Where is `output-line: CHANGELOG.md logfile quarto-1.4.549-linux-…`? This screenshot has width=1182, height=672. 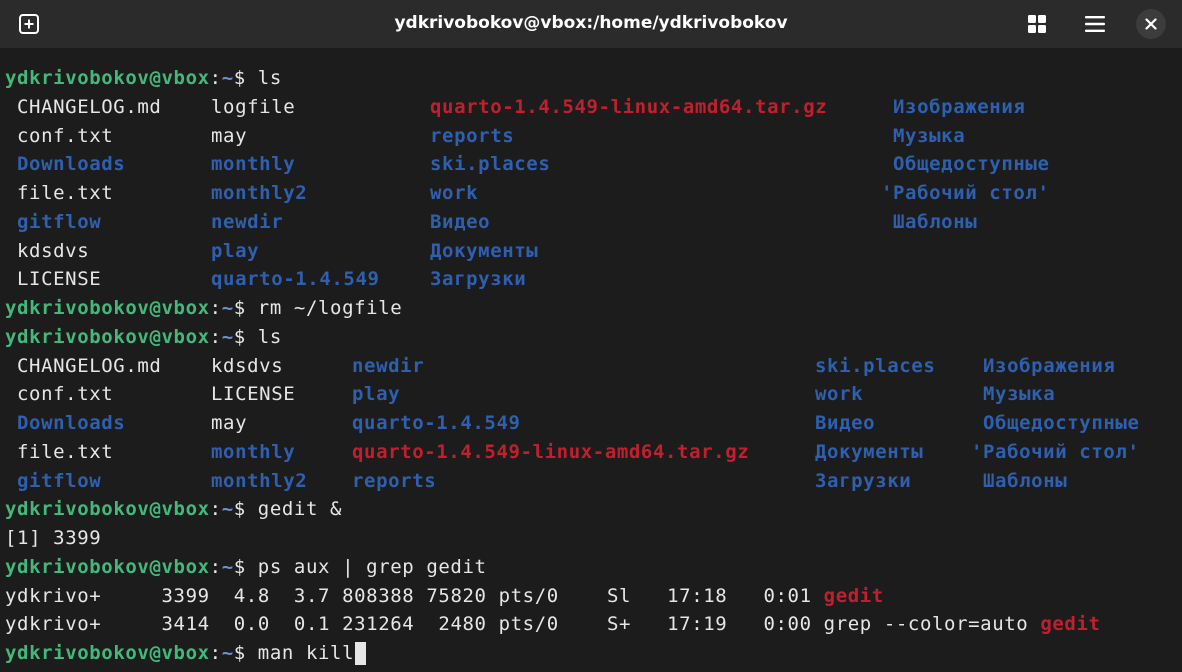
output-line: CHANGELOG.md logfile quarto-1.4.549-linux-… is located at coordinates (591, 107).